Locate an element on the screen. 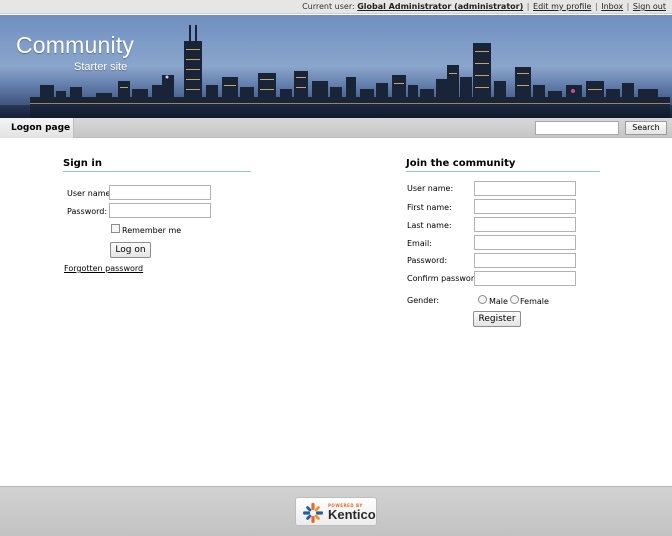 The image size is (672, 536). site-title: Community is located at coordinates (75, 45).